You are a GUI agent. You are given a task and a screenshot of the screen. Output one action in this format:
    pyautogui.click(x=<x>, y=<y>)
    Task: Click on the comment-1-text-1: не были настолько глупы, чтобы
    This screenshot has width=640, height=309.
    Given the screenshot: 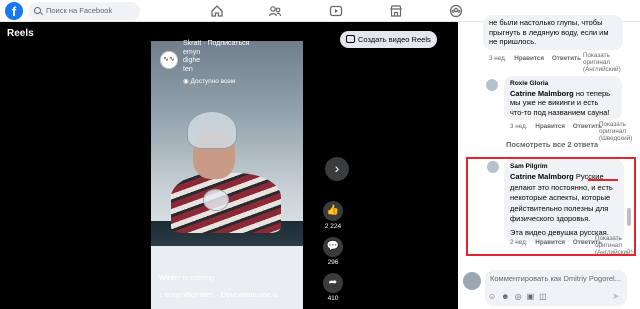 What is the action you would take?
    pyautogui.click(x=546, y=22)
    